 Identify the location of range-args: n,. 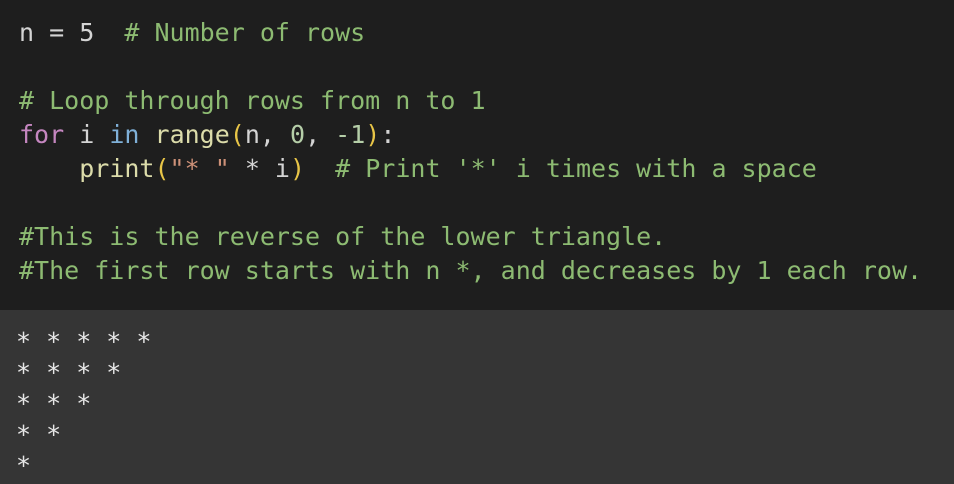
(267, 134).